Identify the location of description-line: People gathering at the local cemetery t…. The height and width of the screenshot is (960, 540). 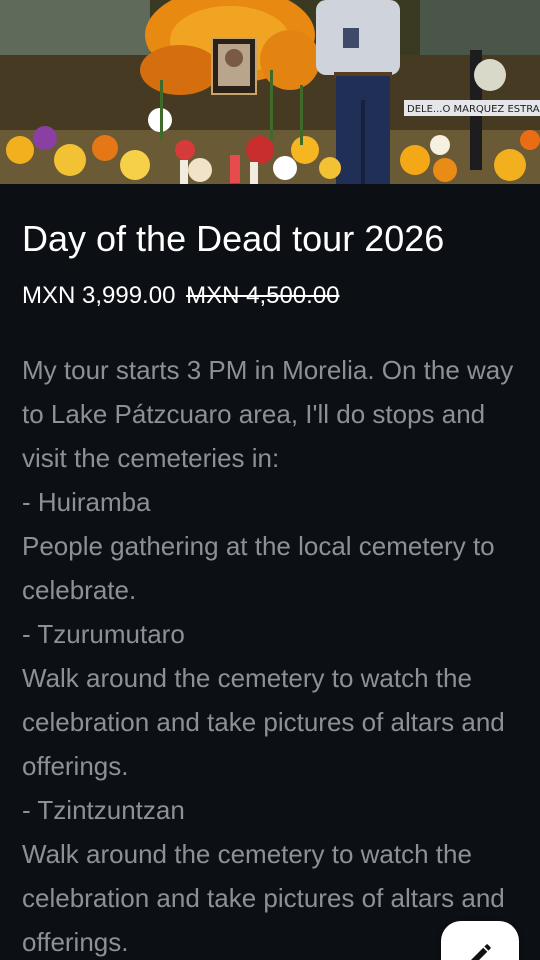
(258, 568).